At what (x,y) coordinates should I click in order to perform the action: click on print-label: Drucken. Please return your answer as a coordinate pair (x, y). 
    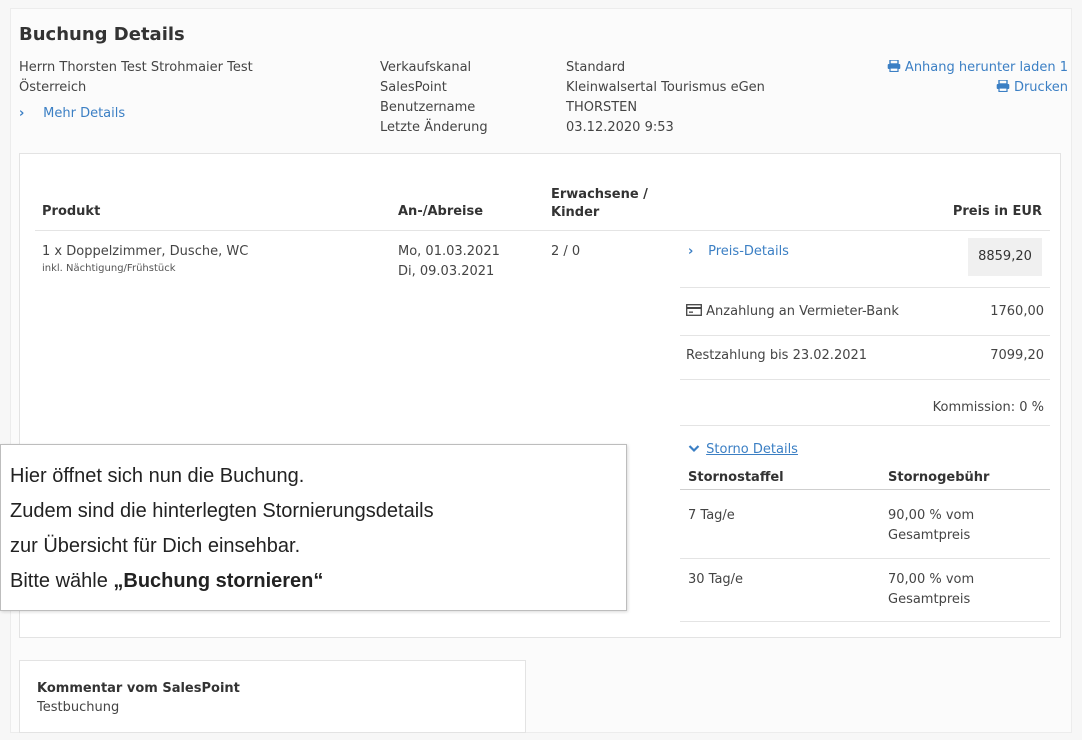
    Looking at the image, I should click on (1040, 87).